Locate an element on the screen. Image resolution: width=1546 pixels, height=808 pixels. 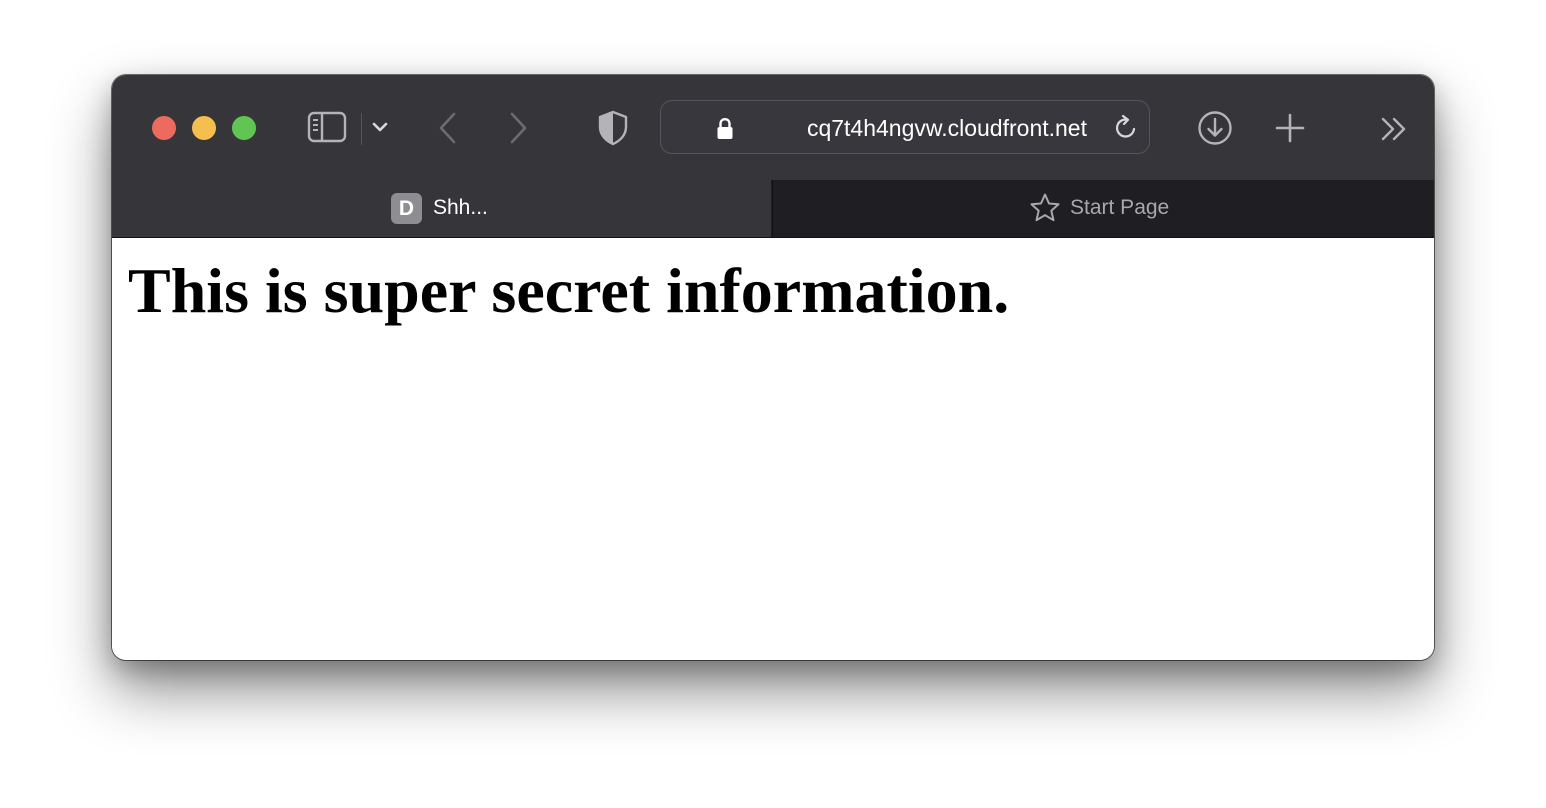
sidebar-icon is located at coordinates (327, 127).